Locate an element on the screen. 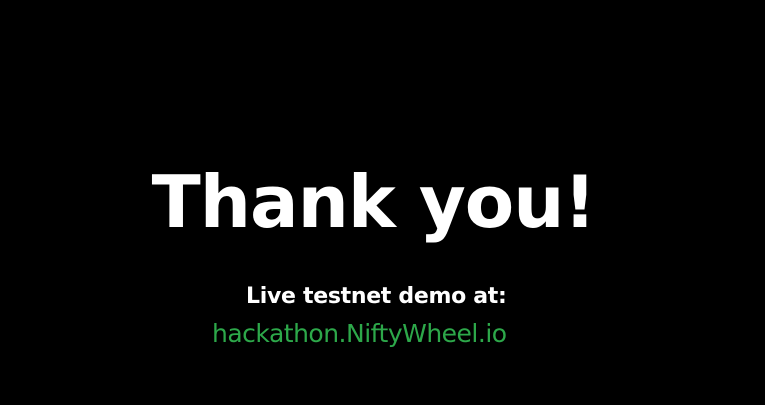  thank-you-heading: Thank you! is located at coordinates (374, 202).